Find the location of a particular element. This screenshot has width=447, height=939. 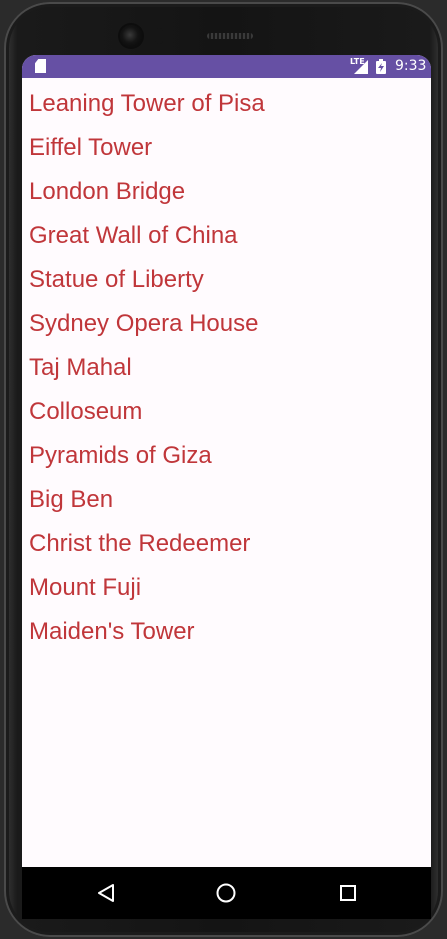

front-camera-icon is located at coordinates (131, 36).